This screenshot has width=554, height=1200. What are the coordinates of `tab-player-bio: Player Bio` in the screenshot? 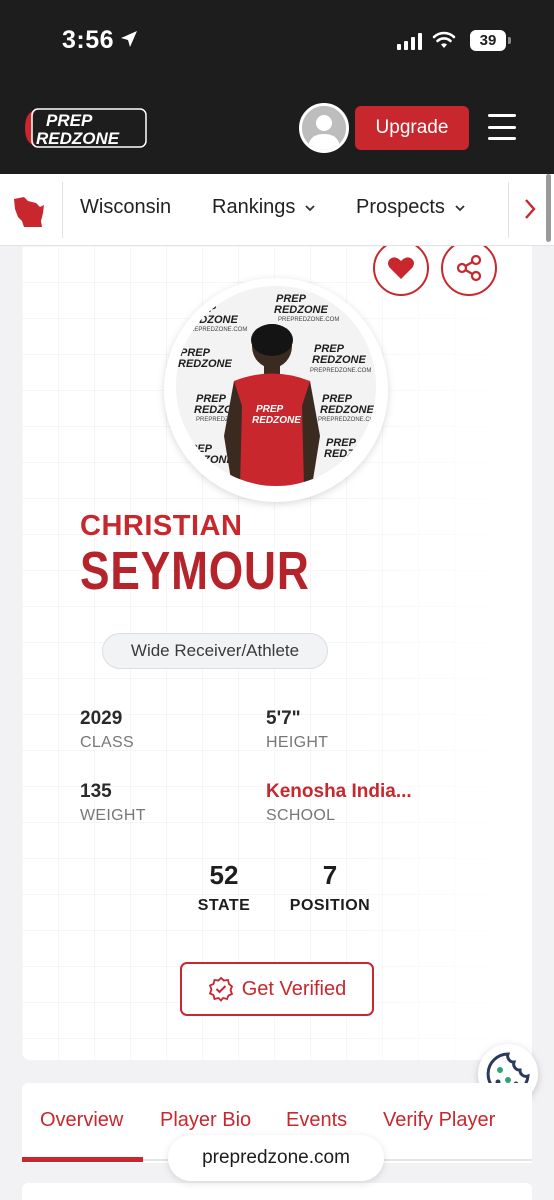 It's located at (205, 1120).